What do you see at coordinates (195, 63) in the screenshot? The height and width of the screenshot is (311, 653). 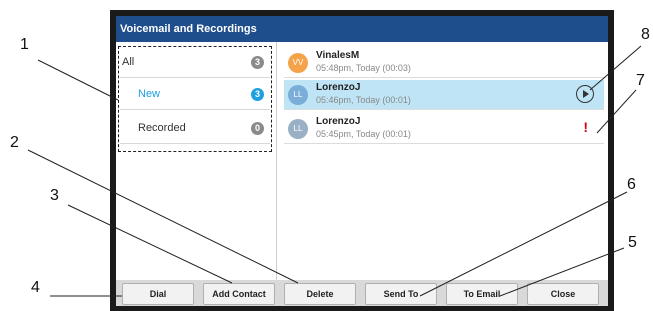 I see `category-item-all: All 3` at bounding box center [195, 63].